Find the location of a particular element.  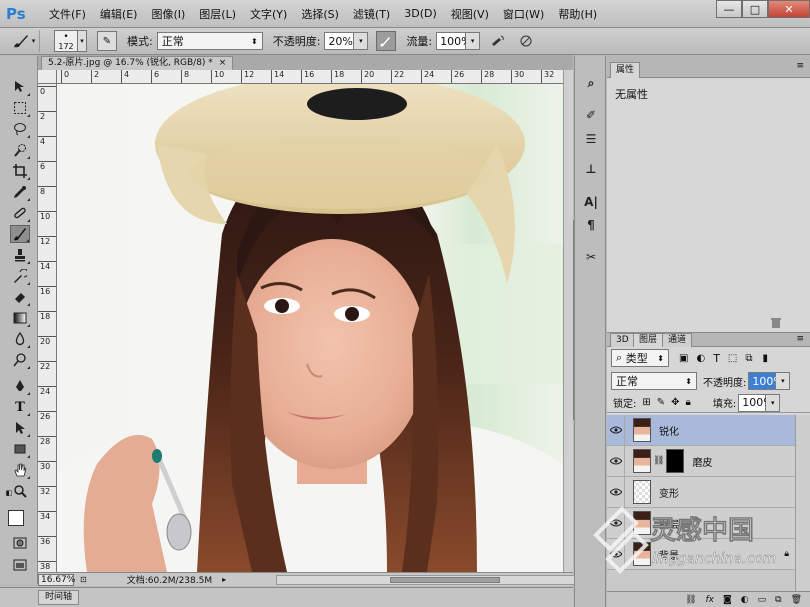

lock-all-icon: 🔒︎ is located at coordinates (688, 402).